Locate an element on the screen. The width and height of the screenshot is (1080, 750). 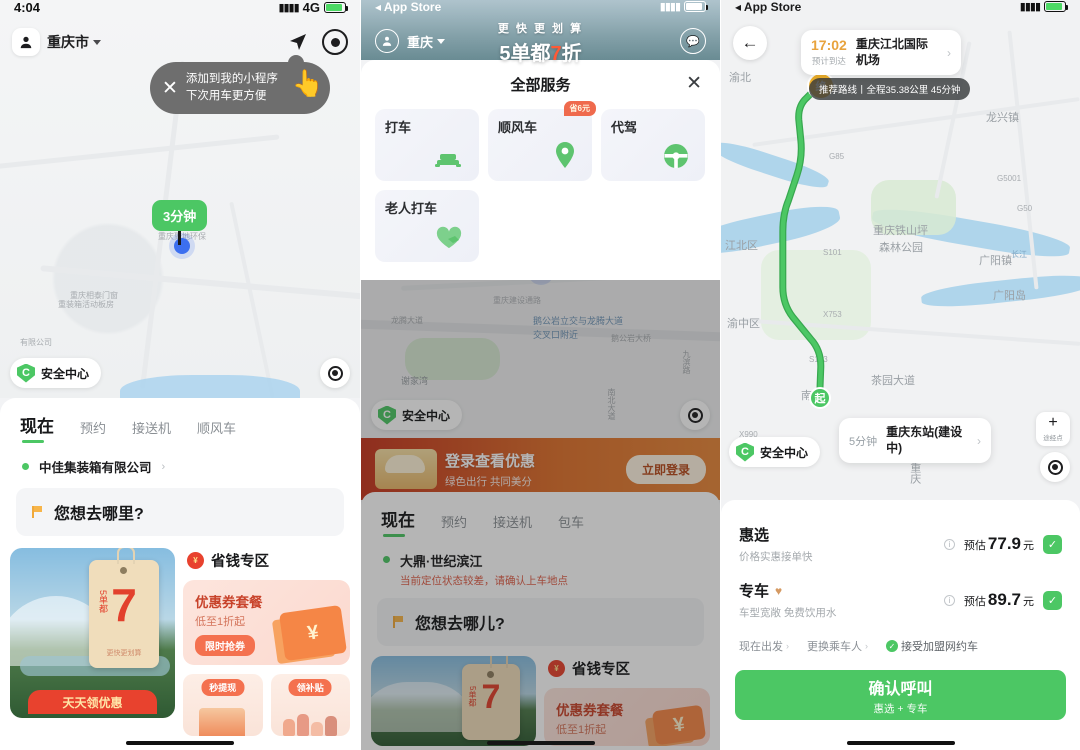
promo-section-2: 5单都 7 ¥ 省钱专区 优惠券套餐 低至1折起 ¥ is located at coordinates (540, 696).